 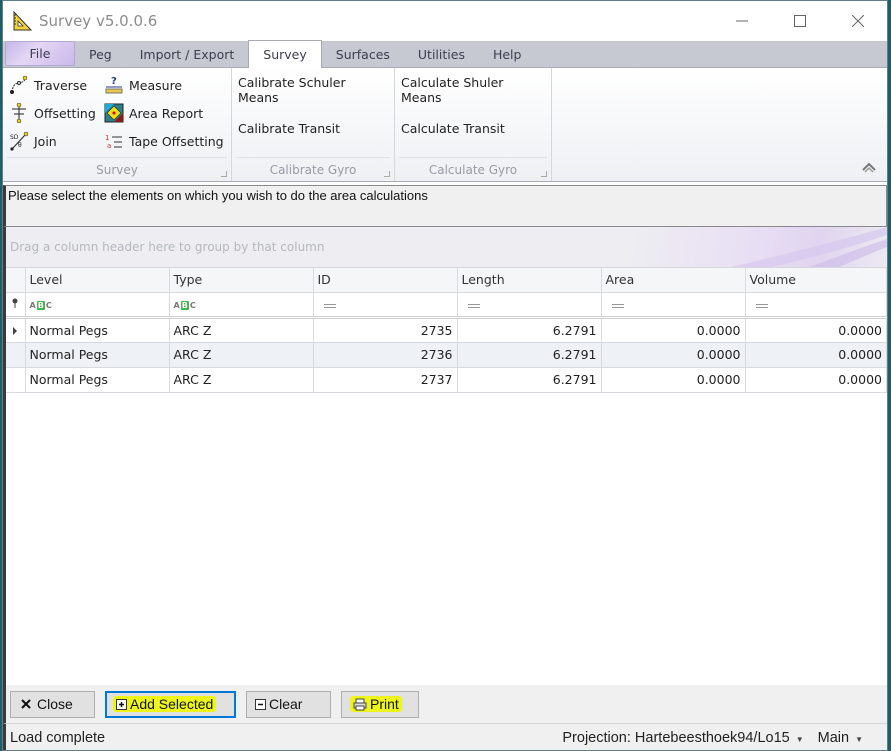 I want to click on calibrate-gyro-launcher, so click(x=387, y=174).